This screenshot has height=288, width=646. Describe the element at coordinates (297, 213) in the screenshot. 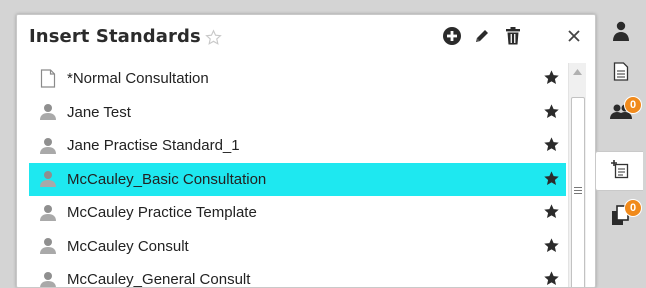

I see `list-item: McCauley Practice Template` at that location.